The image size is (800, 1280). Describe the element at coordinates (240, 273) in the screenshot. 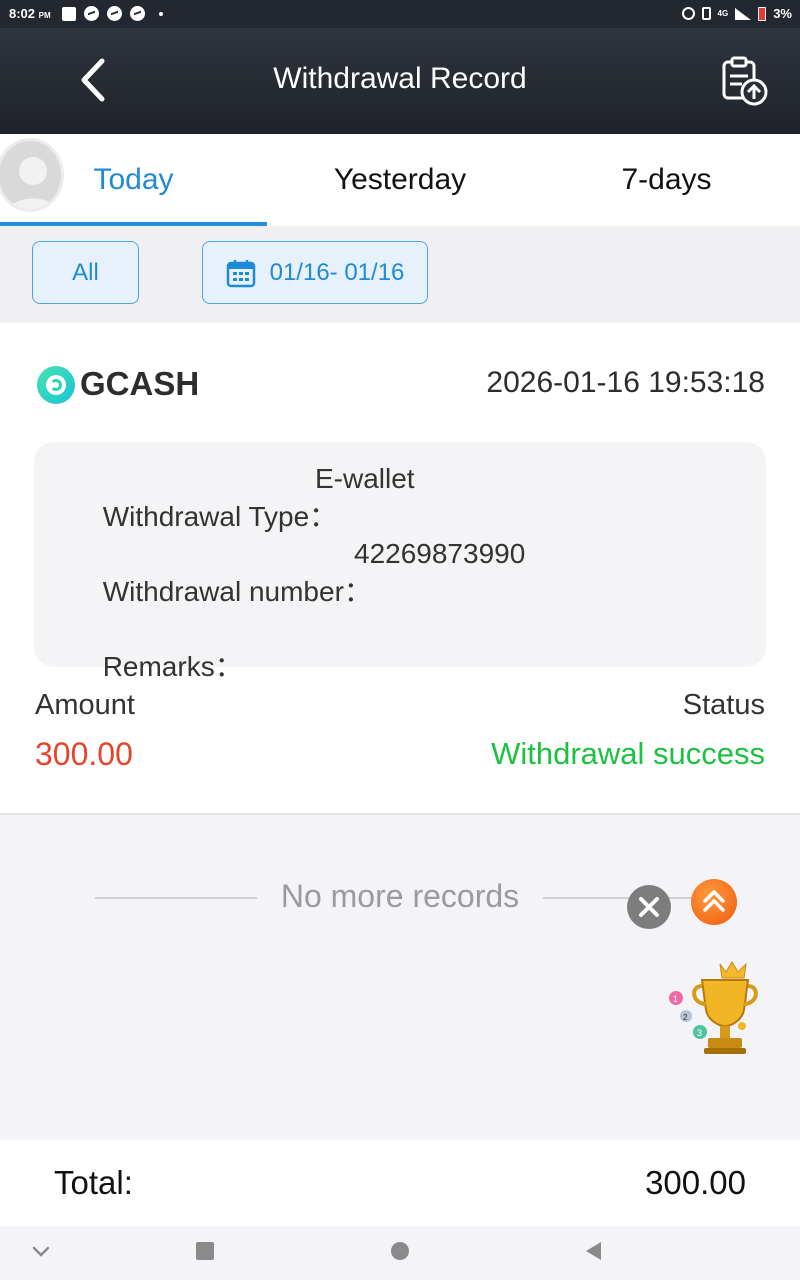

I see `calendar-icon` at that location.